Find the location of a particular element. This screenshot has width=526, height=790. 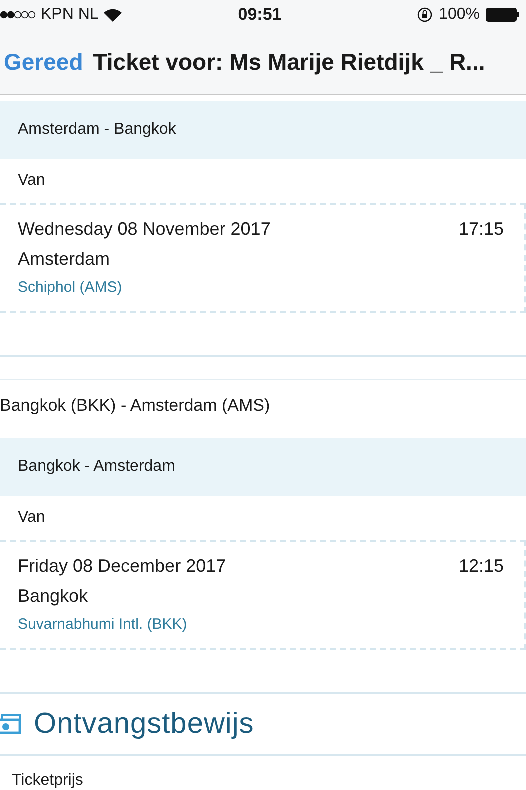

price-label: Ticketprijs is located at coordinates (47, 780).